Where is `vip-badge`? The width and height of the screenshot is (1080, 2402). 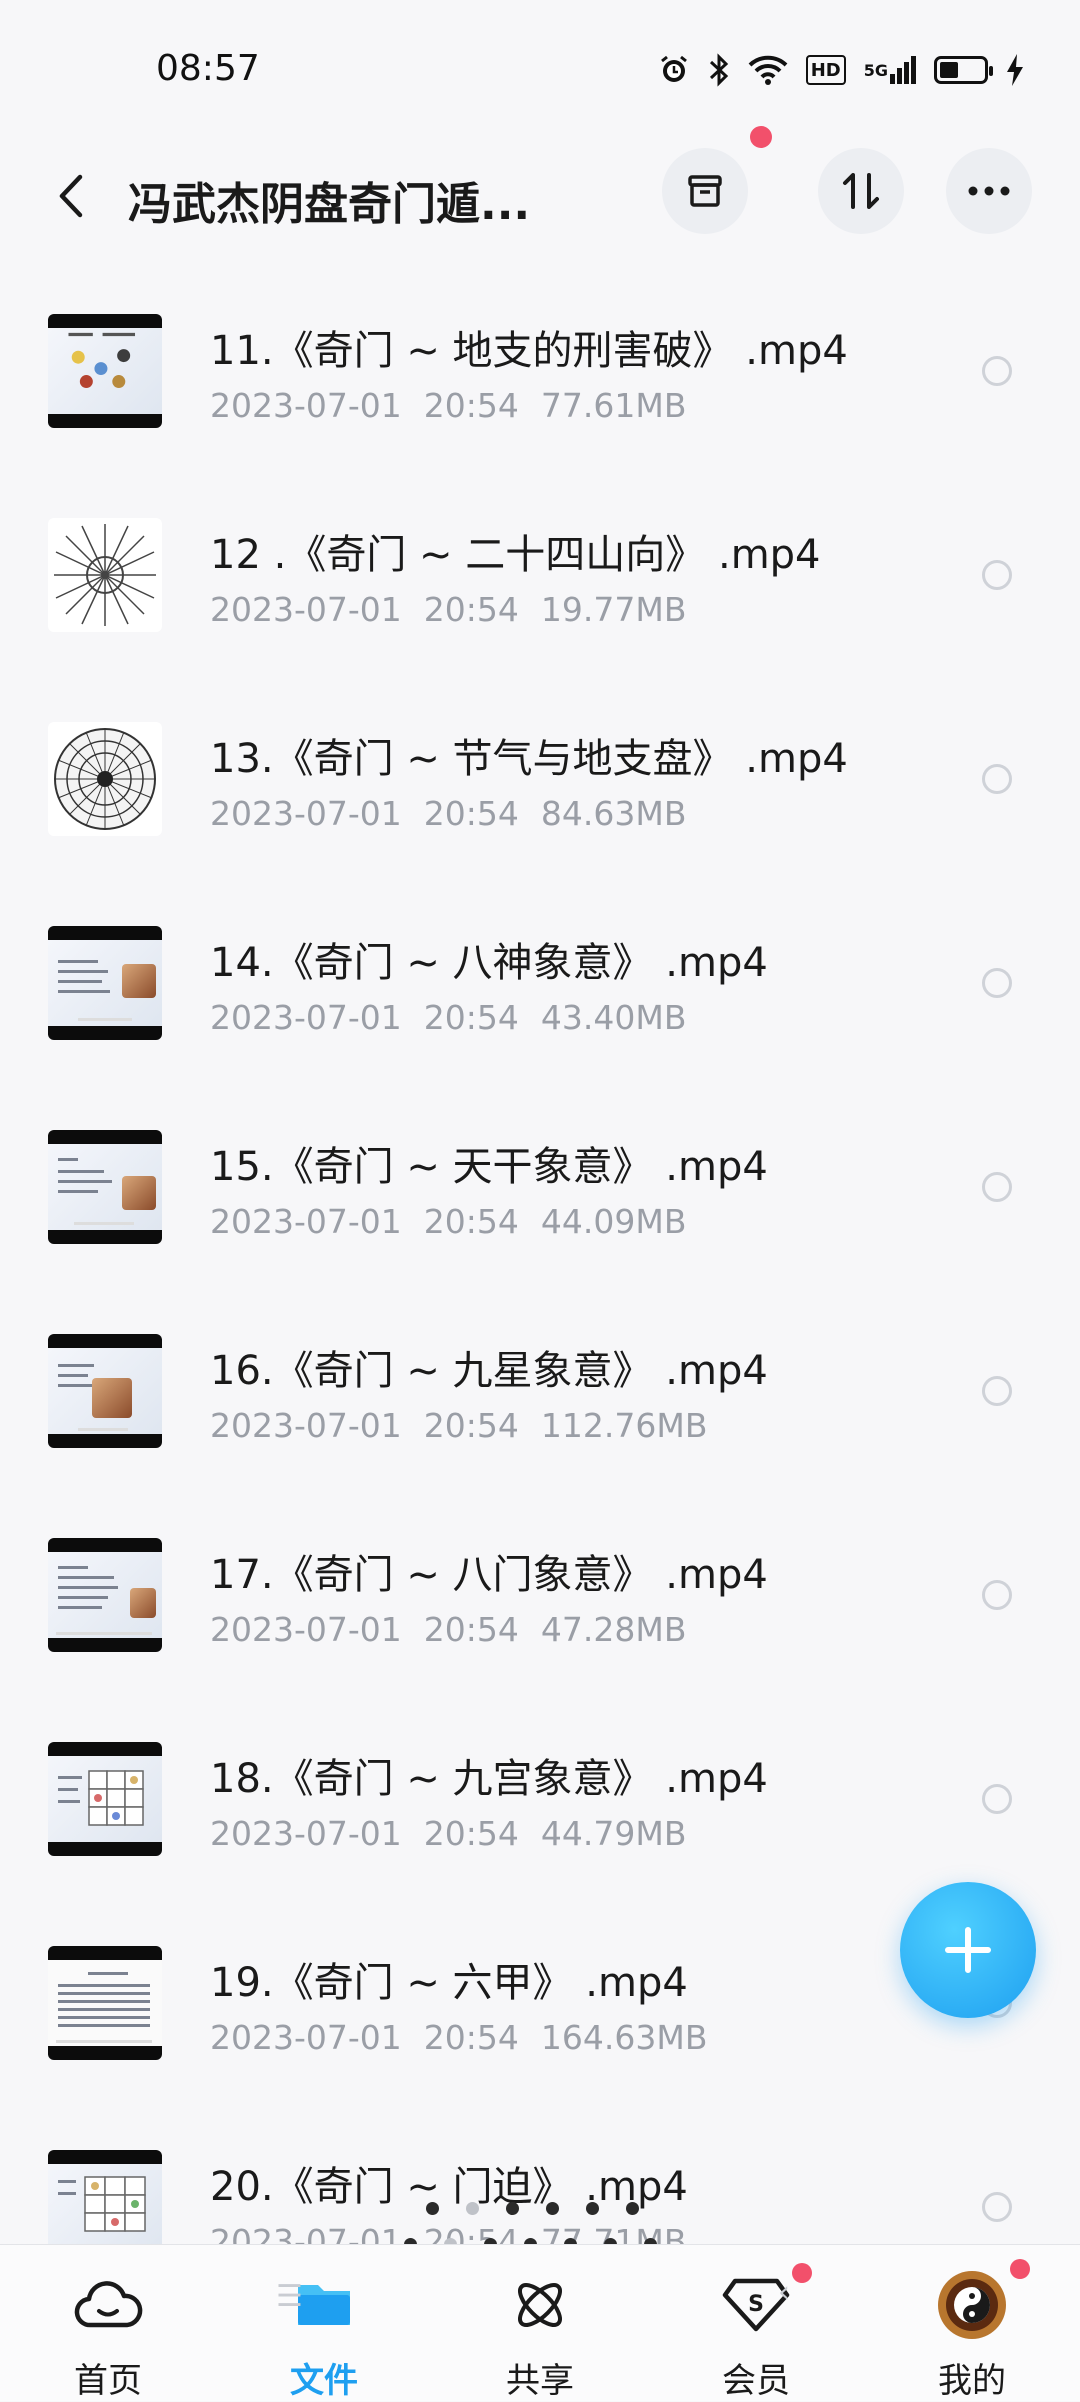
vip-badge is located at coordinates (802, 2273).